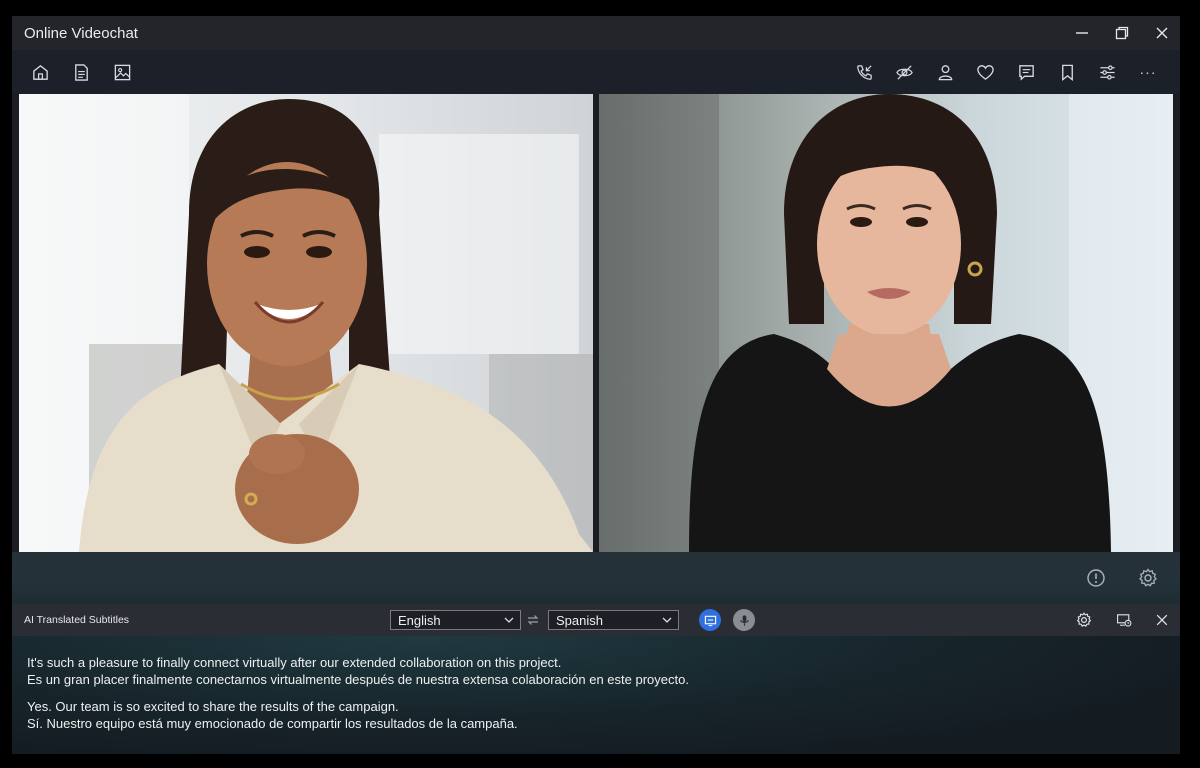 This screenshot has width=1200, height=768. I want to click on hide-video-button, so click(904, 72).